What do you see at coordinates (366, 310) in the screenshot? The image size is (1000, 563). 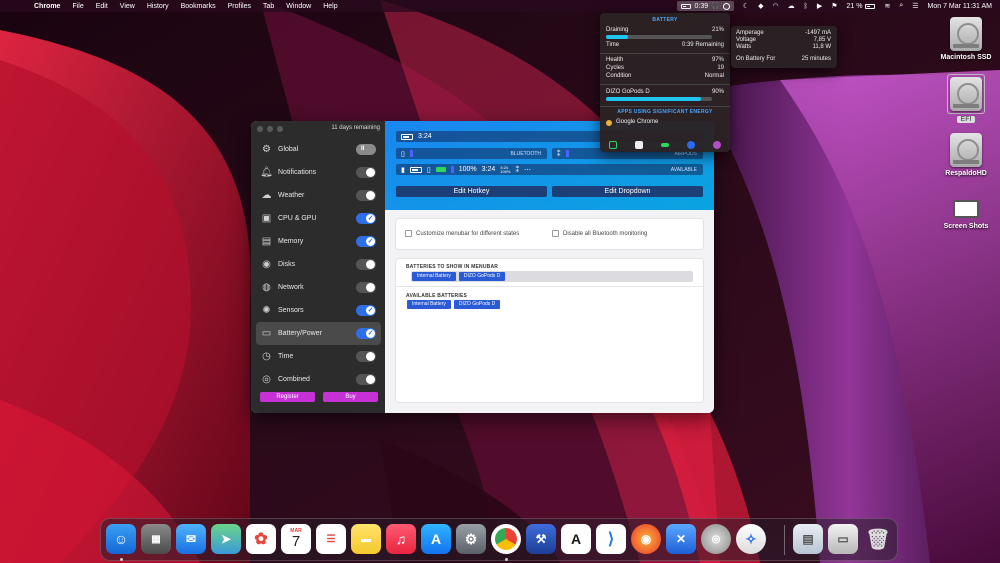 I see `sensors-toggle` at bounding box center [366, 310].